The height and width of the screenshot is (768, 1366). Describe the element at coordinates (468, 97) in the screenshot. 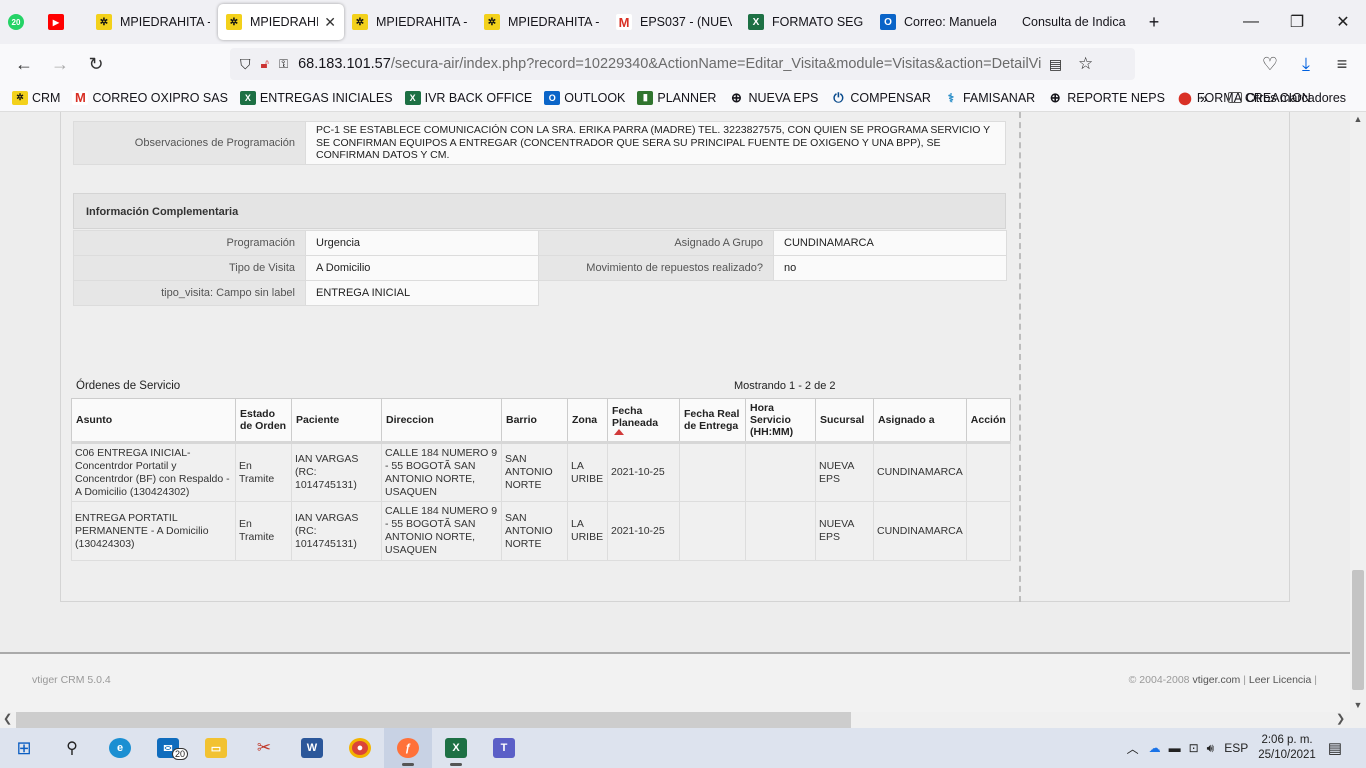

I see `bookmark-ivr: X IVR BACK OFFICE` at that location.